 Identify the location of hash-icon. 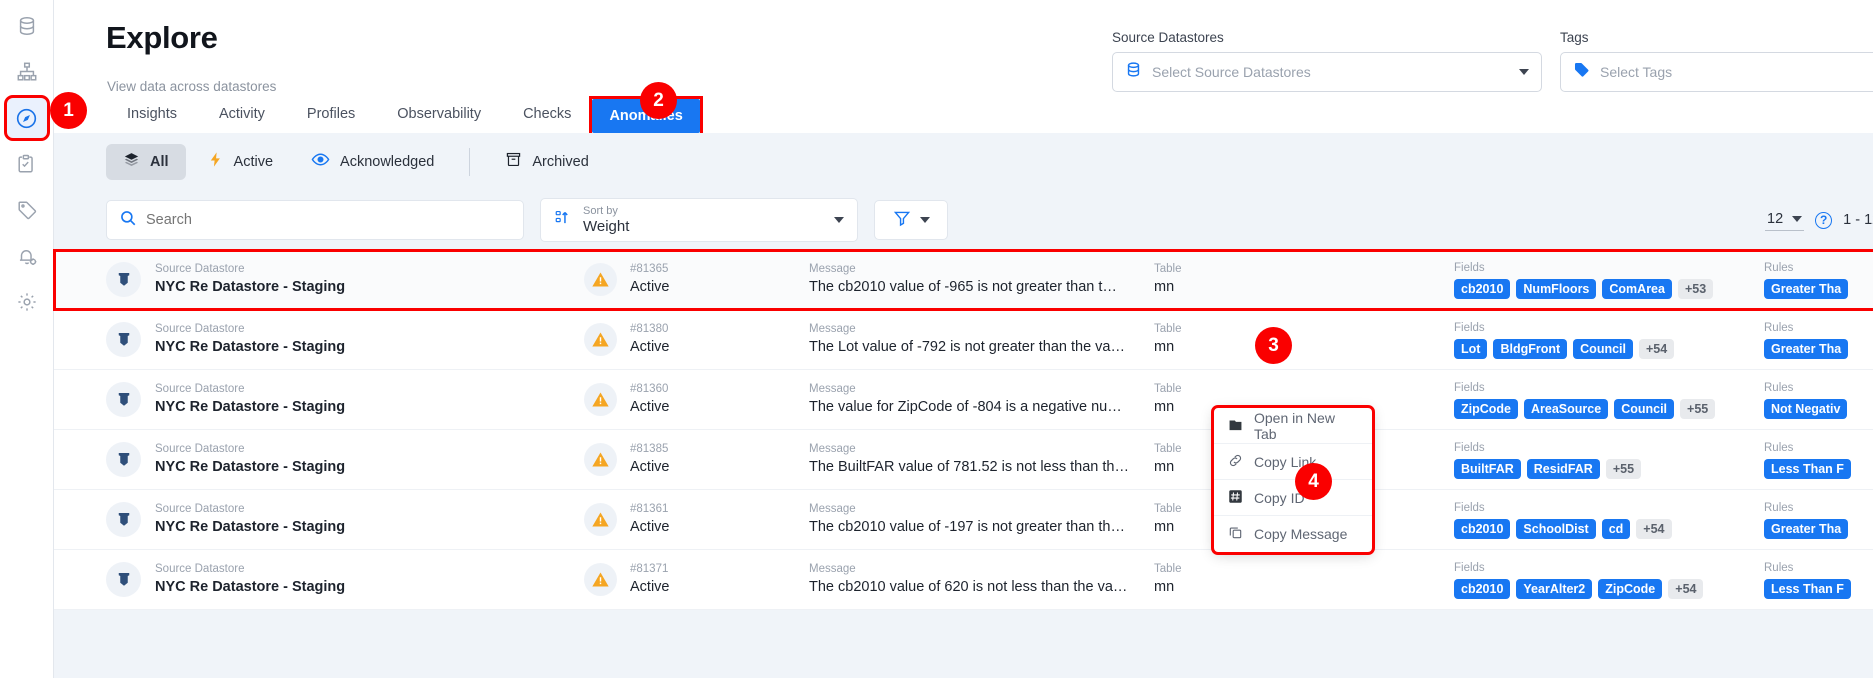
(1235, 498).